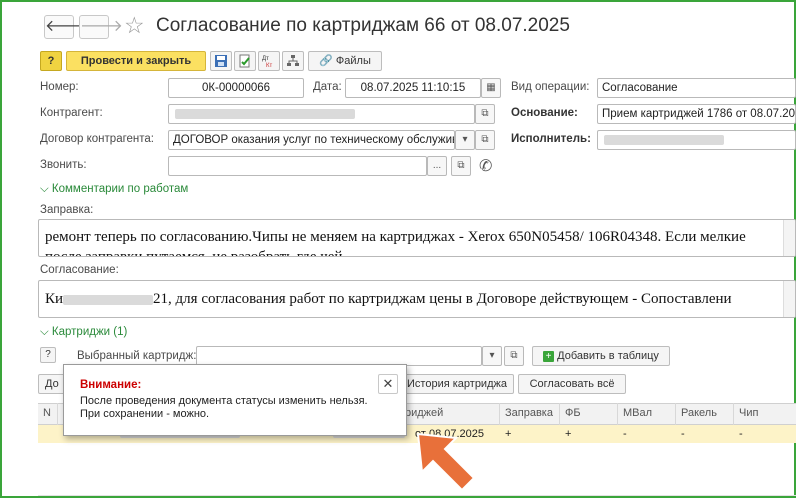 The image size is (796, 498). What do you see at coordinates (549, 356) in the screenshot?
I see `add-icon: +` at bounding box center [549, 356].